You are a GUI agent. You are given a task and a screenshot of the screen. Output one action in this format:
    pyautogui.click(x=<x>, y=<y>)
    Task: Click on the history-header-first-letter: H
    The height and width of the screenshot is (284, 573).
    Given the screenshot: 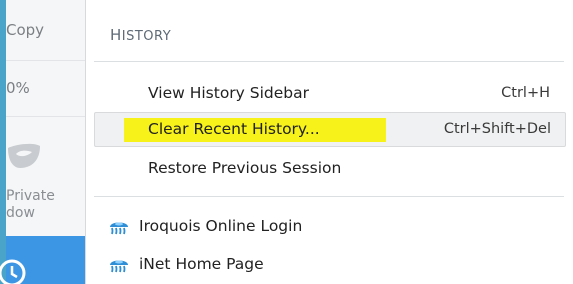 What is the action you would take?
    pyautogui.click(x=116, y=35)
    